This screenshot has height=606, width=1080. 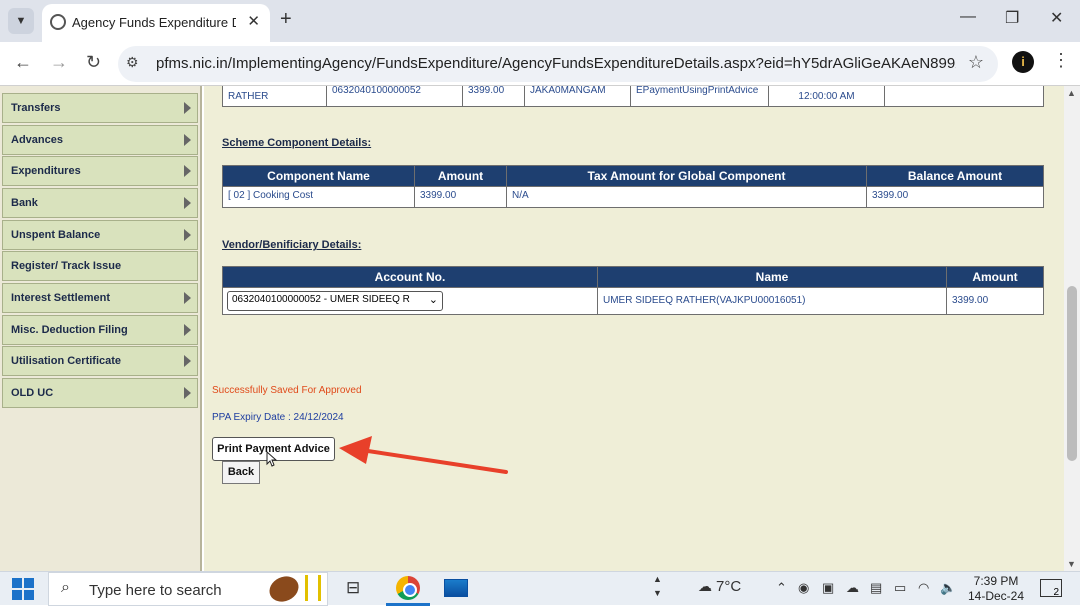 I want to click on back-button: Back, so click(x=241, y=472).